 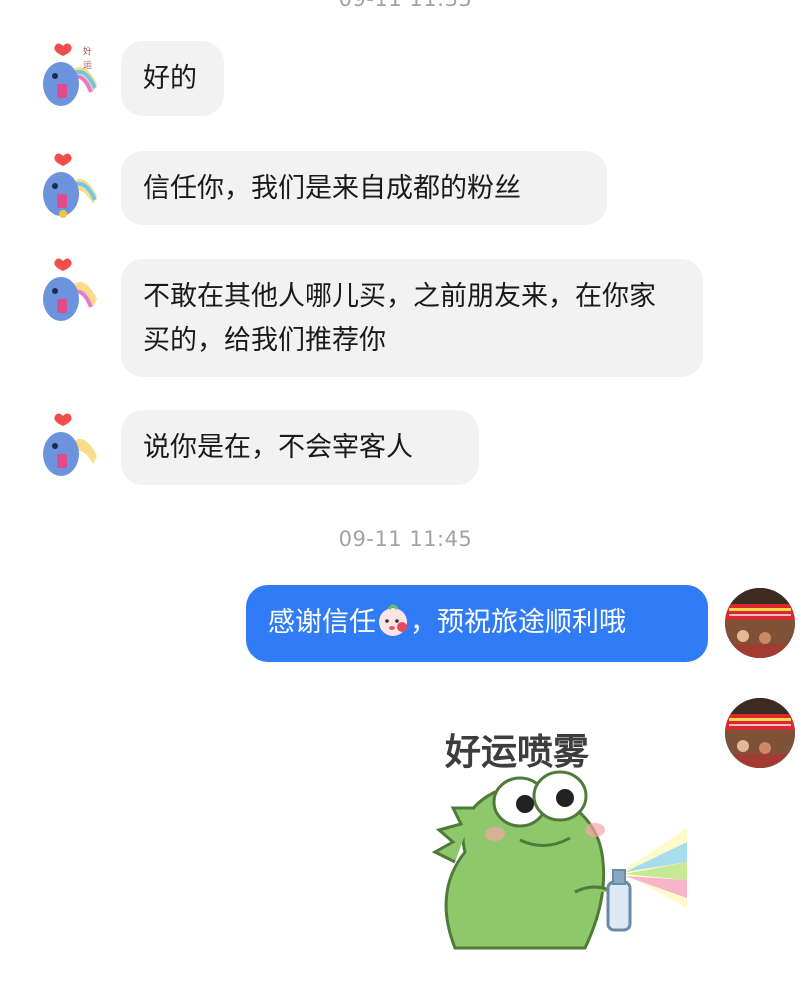 I want to click on timestamp: 09-11 11:45, so click(x=405, y=539).